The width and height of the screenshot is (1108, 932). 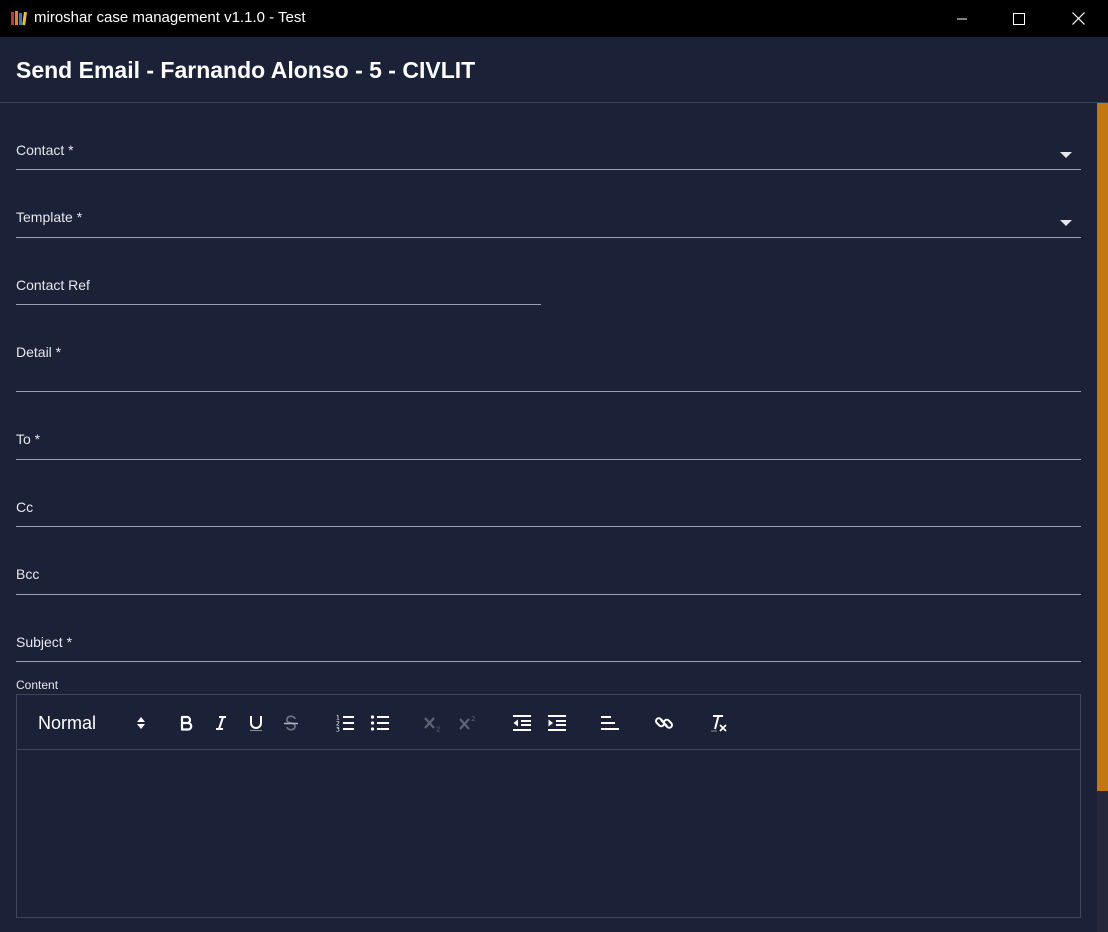 I want to click on link-button, so click(x=664, y=723).